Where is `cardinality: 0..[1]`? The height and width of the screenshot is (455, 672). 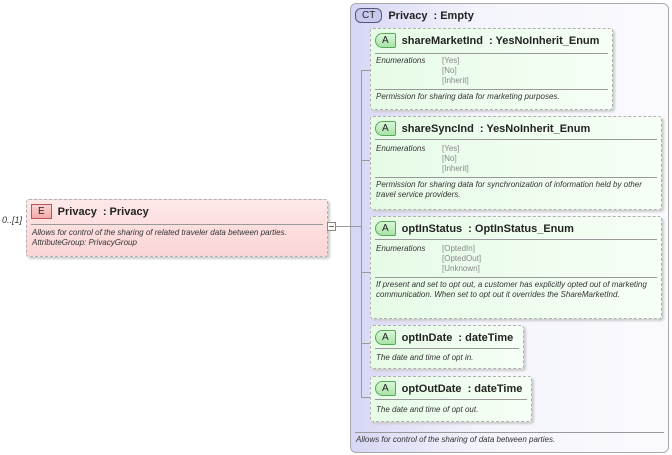
cardinality: 0..[1] is located at coordinates (12, 220).